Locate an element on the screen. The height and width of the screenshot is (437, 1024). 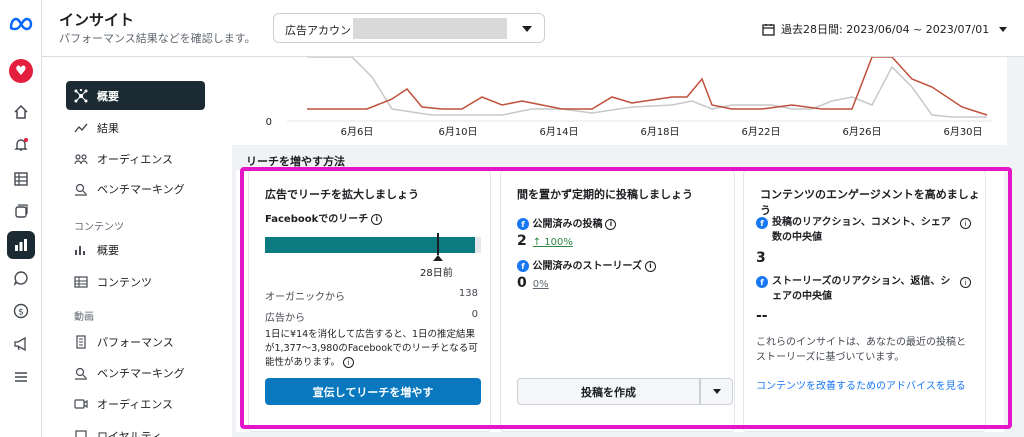
metric-stories-change: 0% is located at coordinates (540, 284).